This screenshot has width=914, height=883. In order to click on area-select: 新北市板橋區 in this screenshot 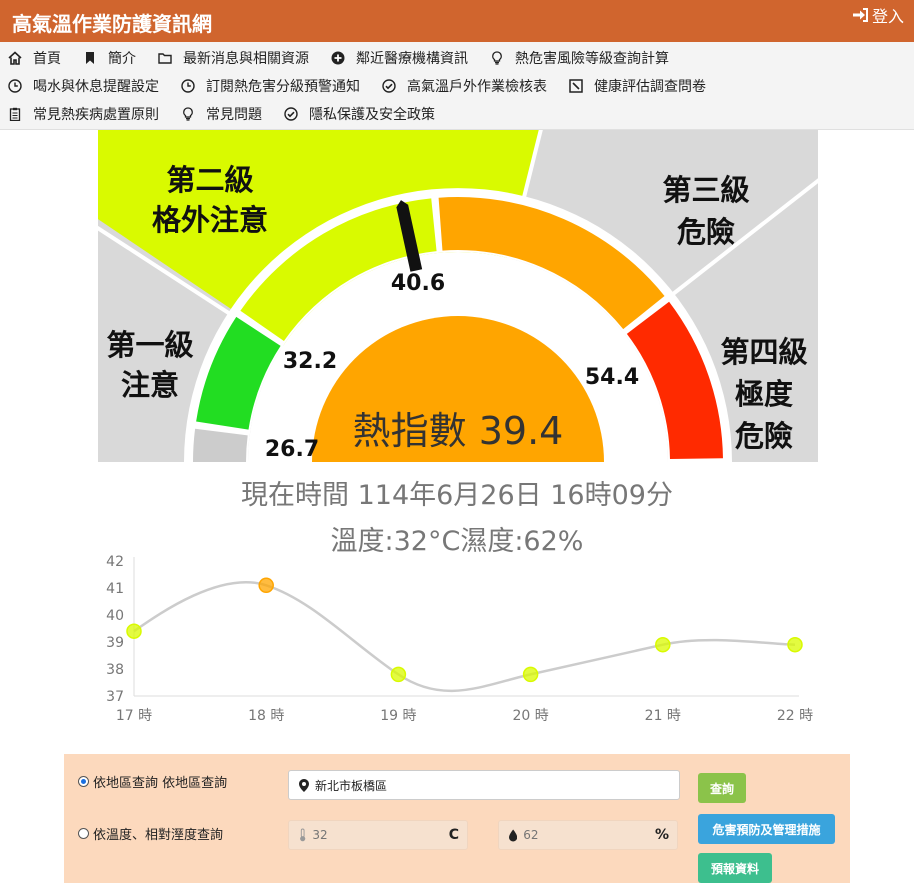, I will do `click(484, 785)`.